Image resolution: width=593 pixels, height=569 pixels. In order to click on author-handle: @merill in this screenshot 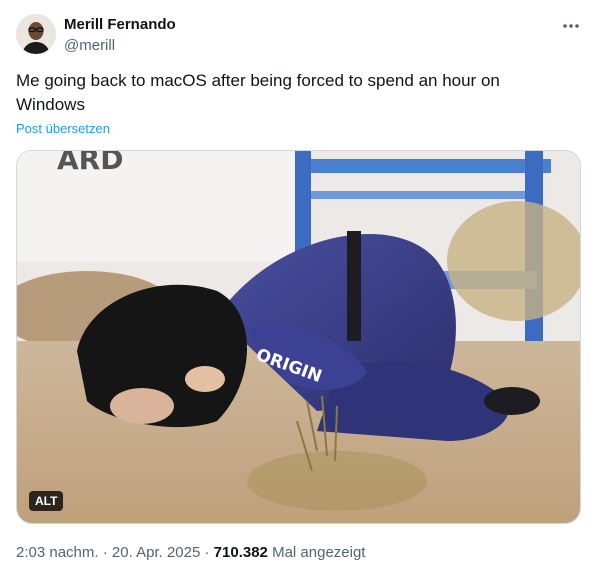, I will do `click(89, 46)`.